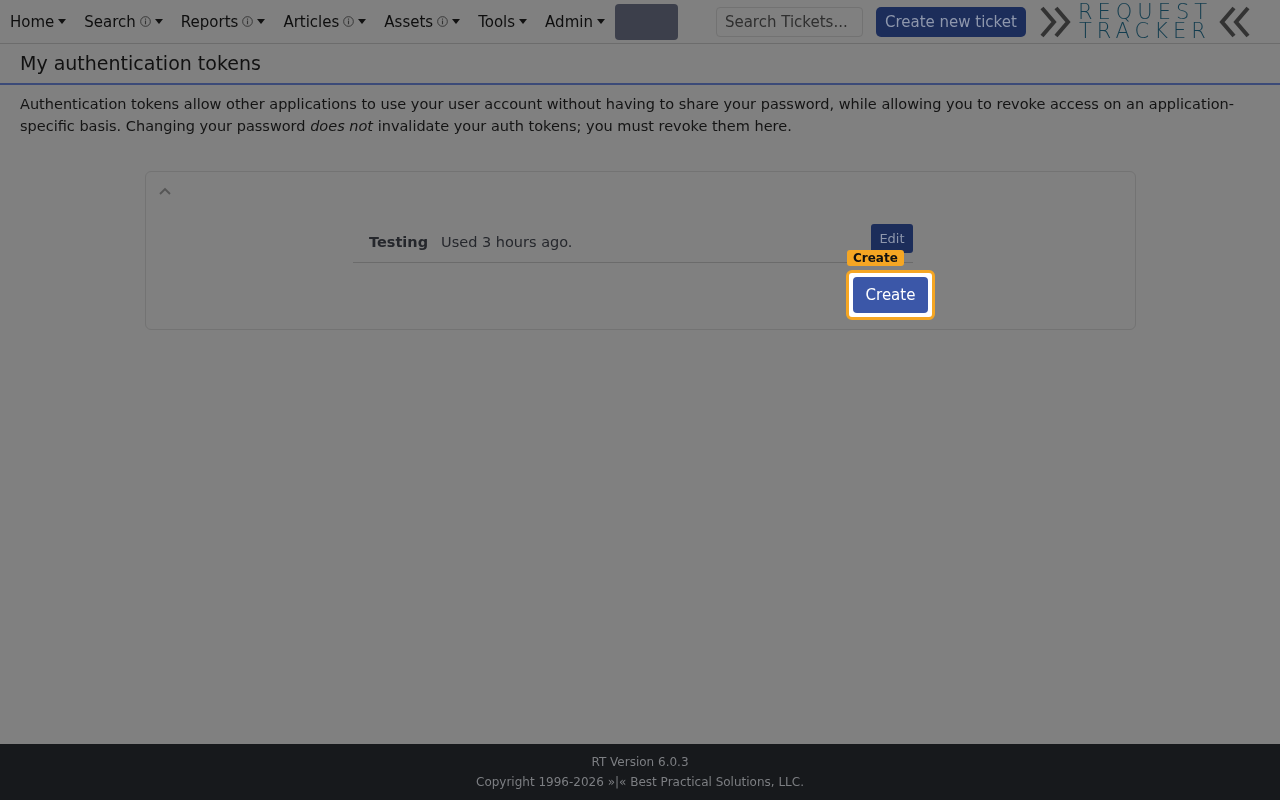  Describe the element at coordinates (123, 21) in the screenshot. I see `menu-item: Search` at that location.